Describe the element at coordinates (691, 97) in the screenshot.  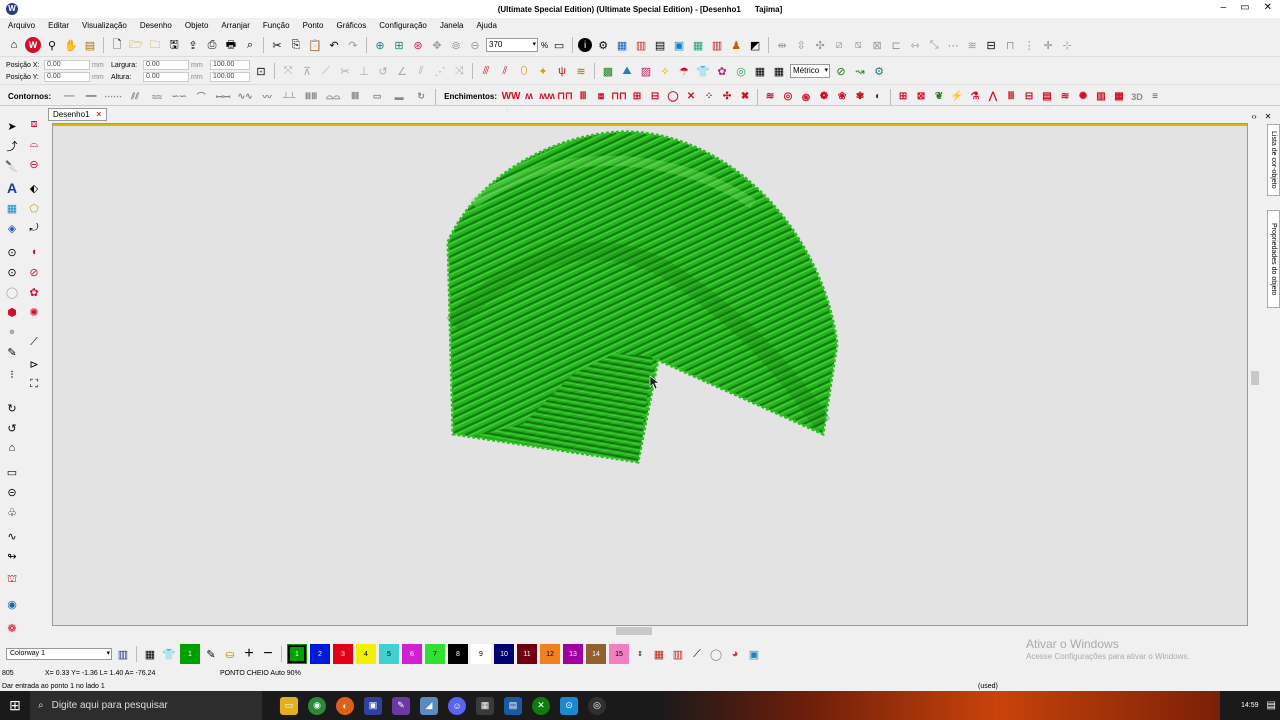
I see `fill-cross-icon: ✕` at that location.